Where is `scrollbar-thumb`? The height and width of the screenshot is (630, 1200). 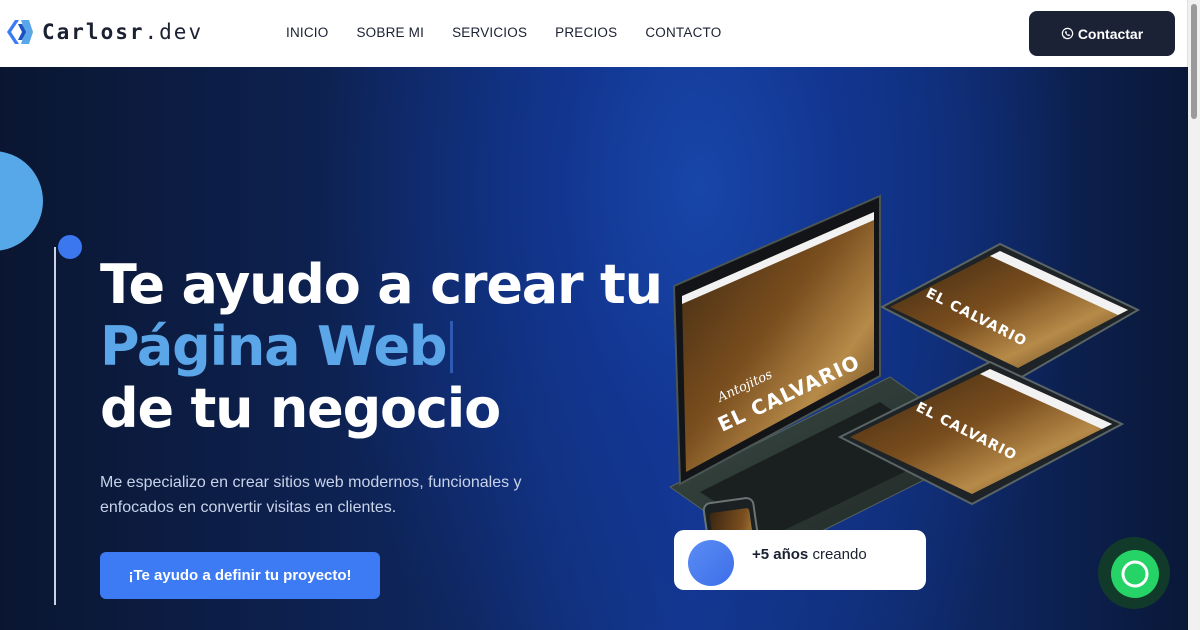 scrollbar-thumb is located at coordinates (1194, 61).